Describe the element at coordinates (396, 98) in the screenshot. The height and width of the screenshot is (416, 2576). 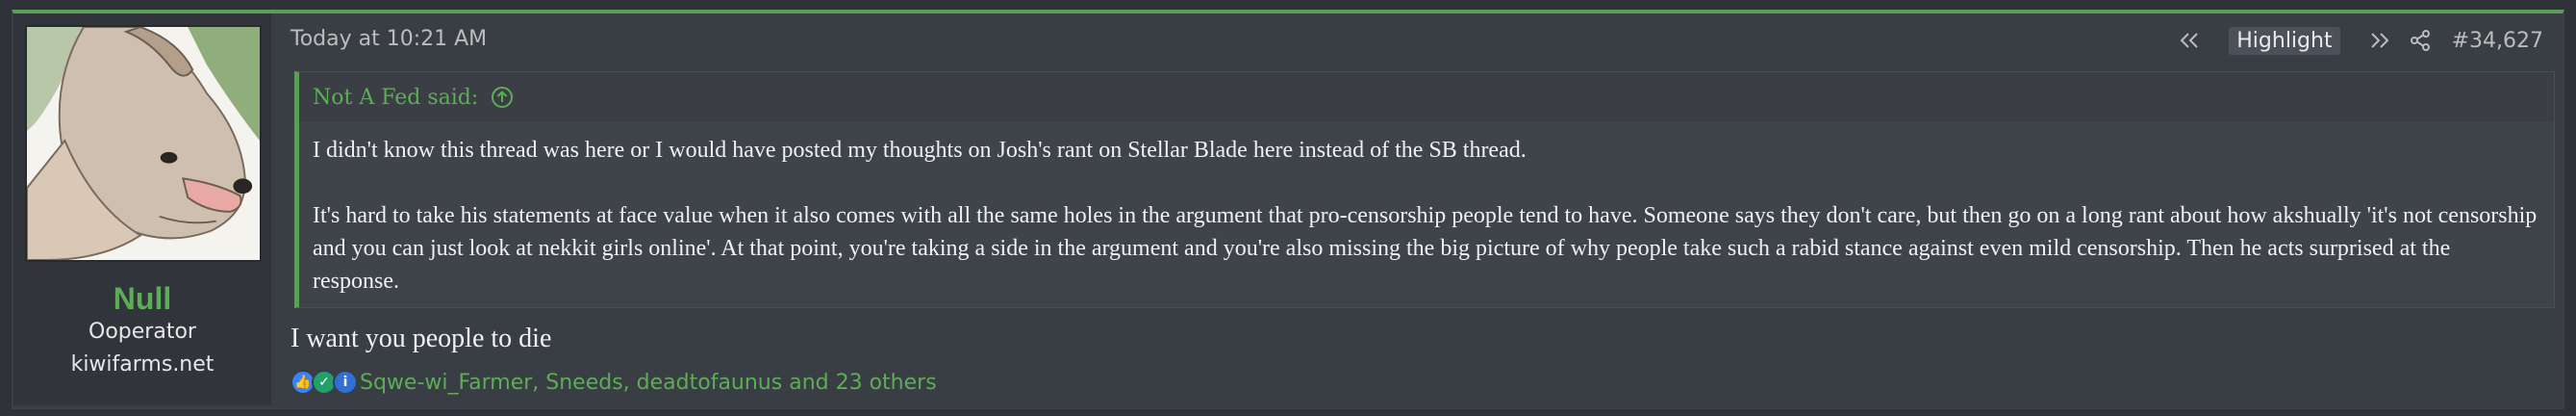
I see `quote-author: Not A Fed said:` at that location.